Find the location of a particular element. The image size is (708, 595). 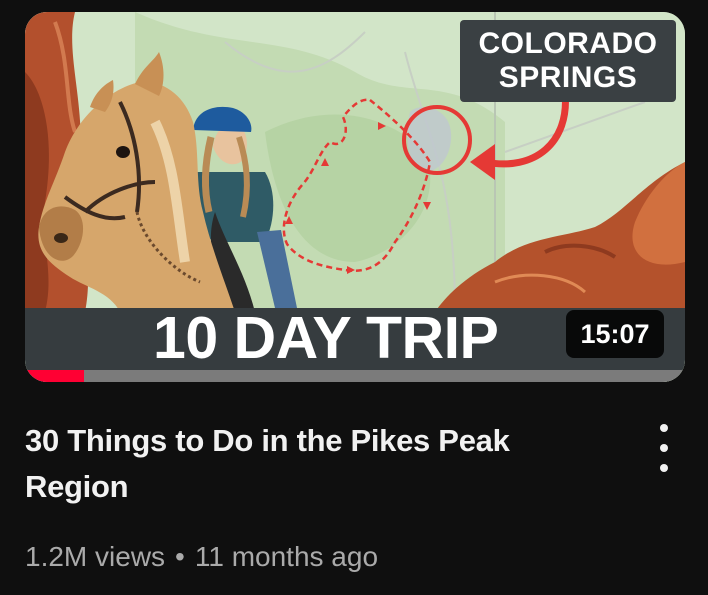

upload-age: 11 months ago is located at coordinates (286, 556).